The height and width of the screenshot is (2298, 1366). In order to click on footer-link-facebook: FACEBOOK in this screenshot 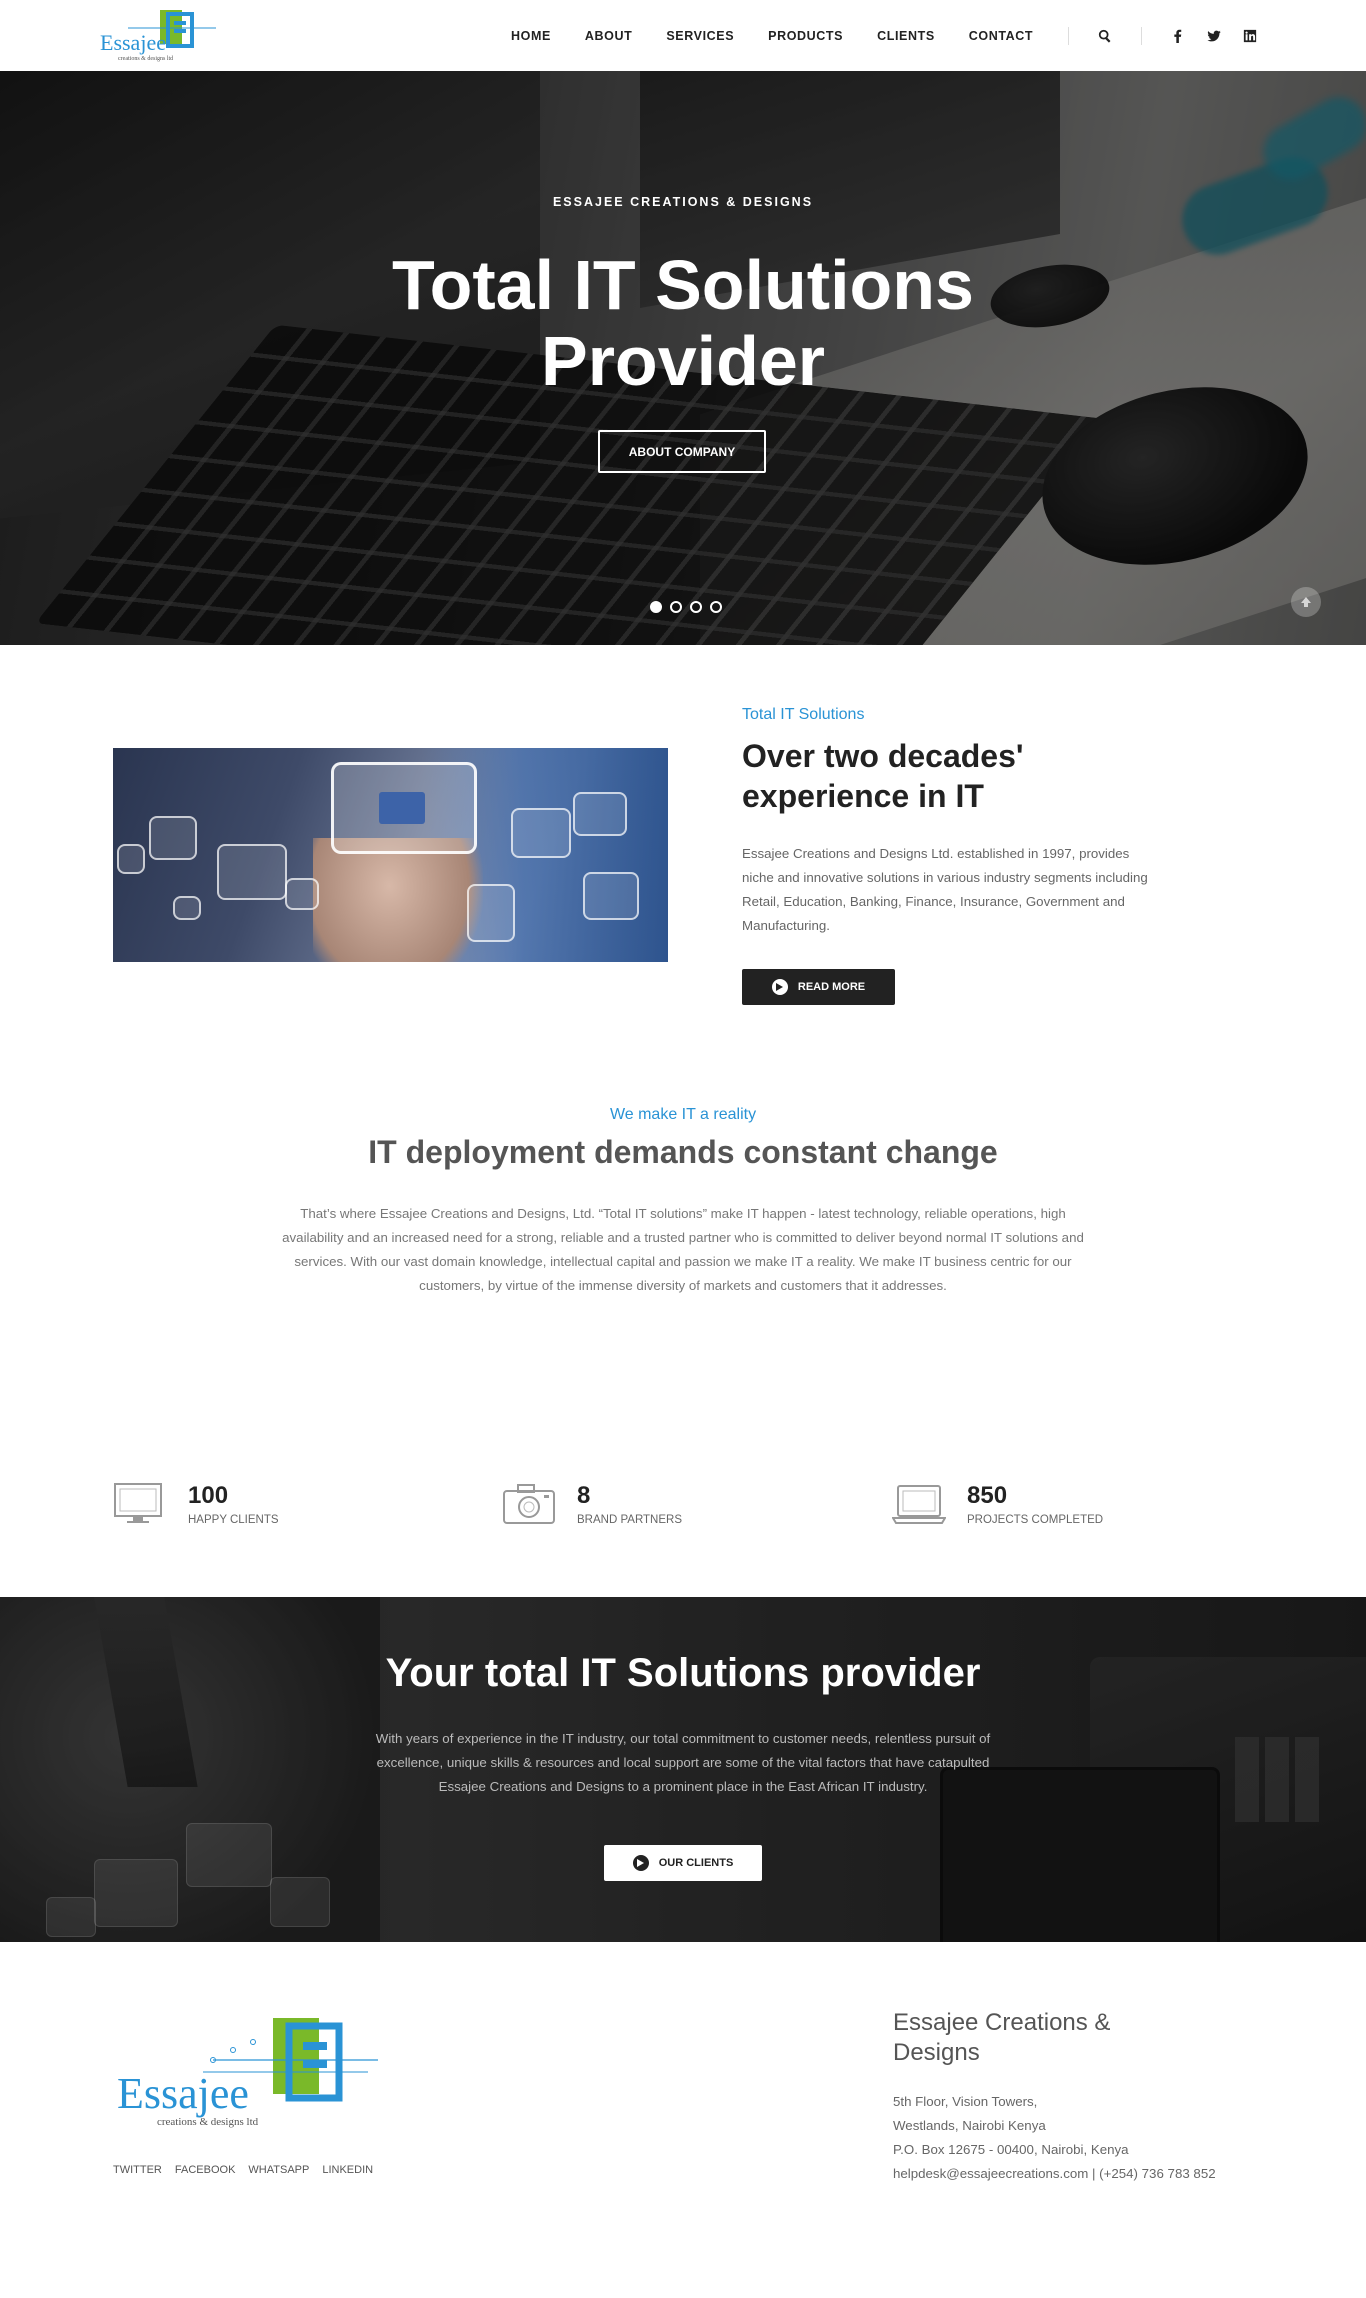, I will do `click(205, 2170)`.